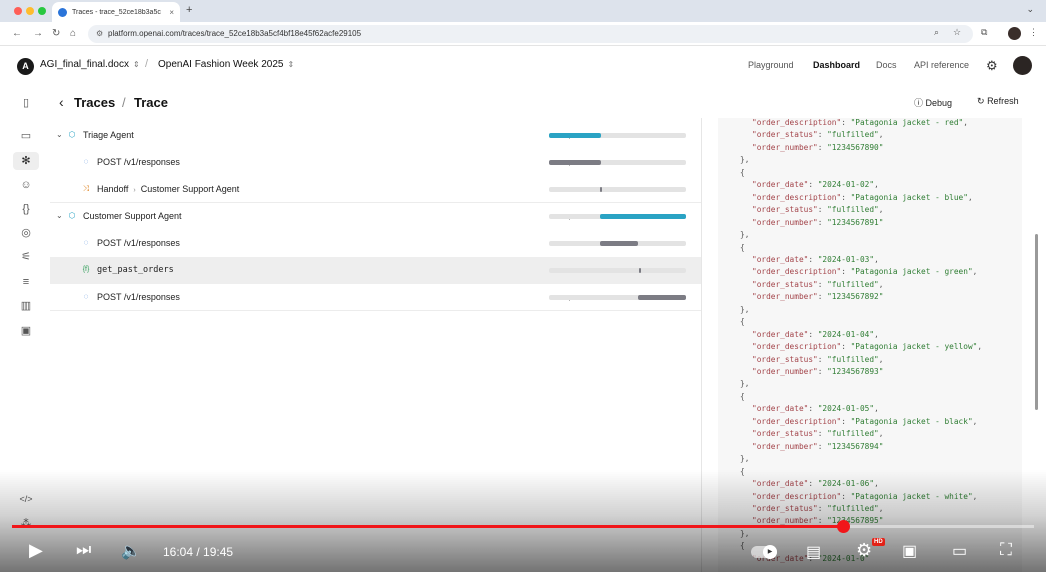 This screenshot has height=572, width=1046. What do you see at coordinates (933, 102) in the screenshot?
I see `debug-button: ⓘ Debug` at bounding box center [933, 102].